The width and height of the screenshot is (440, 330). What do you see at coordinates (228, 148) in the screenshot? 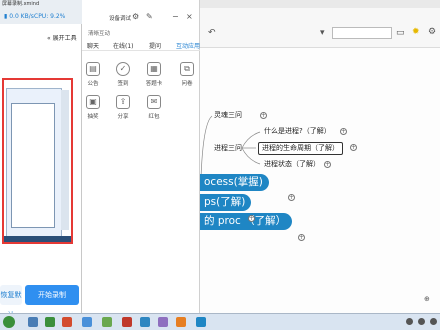
I see `topic-process-questions: 进程三问` at bounding box center [228, 148].